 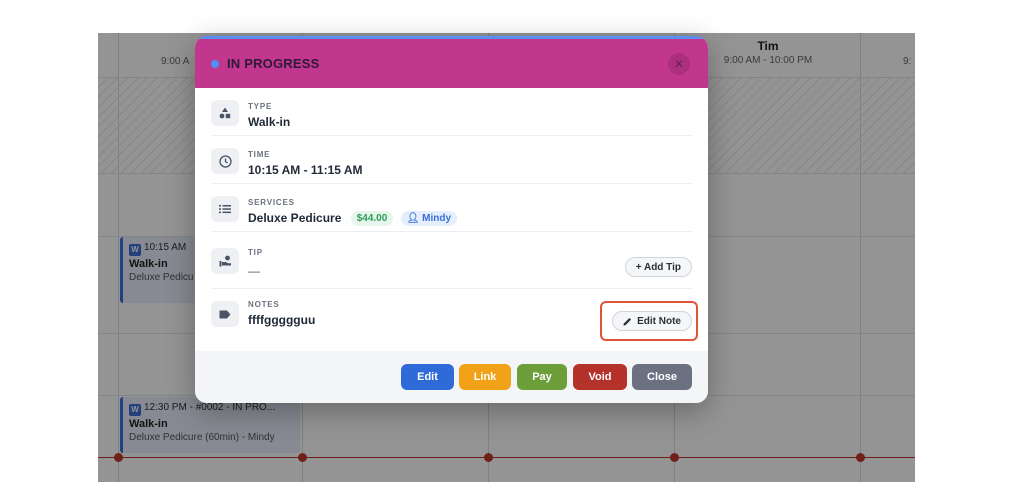 What do you see at coordinates (451, 260) in the screenshot?
I see `field-tip: TIP — + Add Tip` at bounding box center [451, 260].